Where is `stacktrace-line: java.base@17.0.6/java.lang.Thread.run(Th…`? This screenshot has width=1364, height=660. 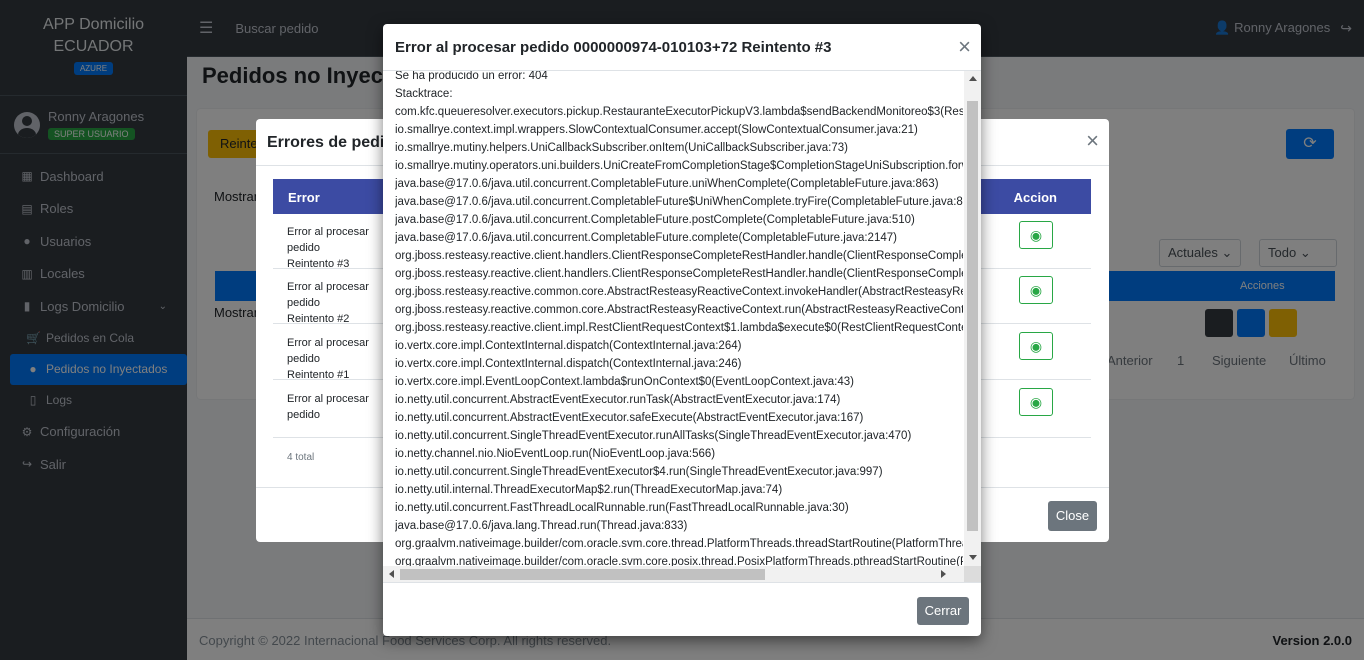
stacktrace-line: java.base@17.0.6/java.lang.Thread.run(Th… is located at coordinates (541, 526).